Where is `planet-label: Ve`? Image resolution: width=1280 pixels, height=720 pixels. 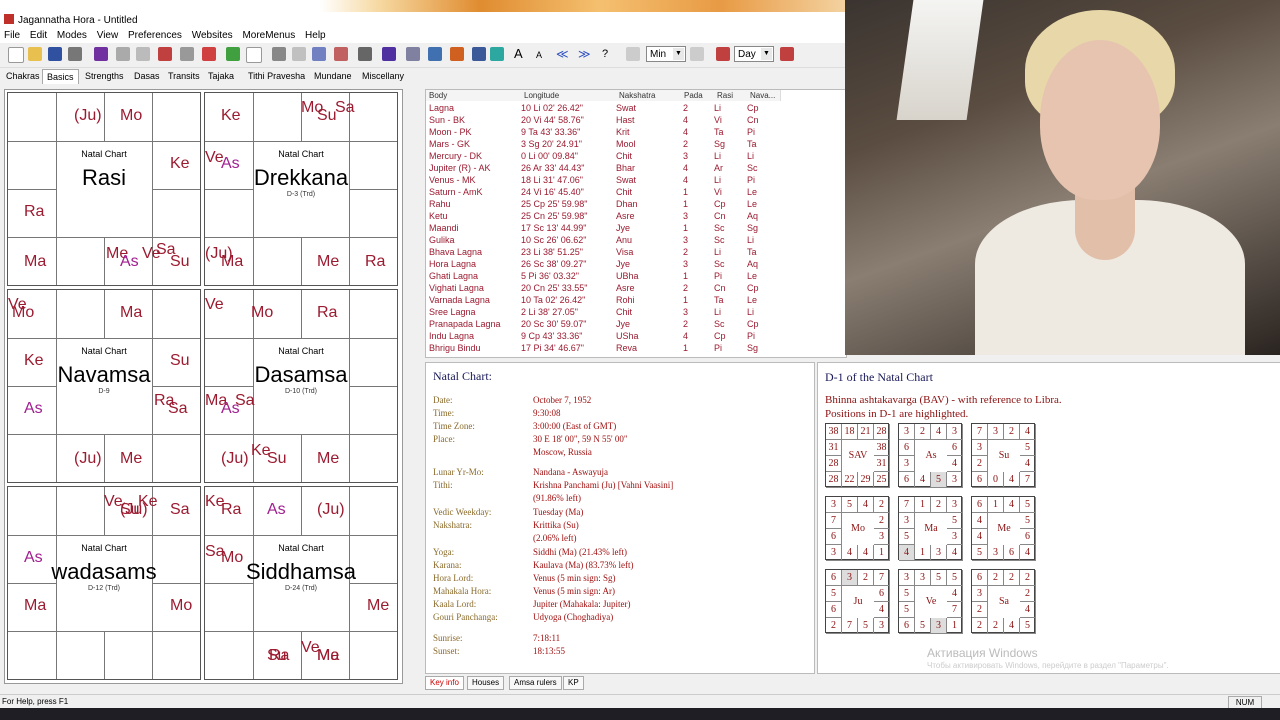 planet-label: Ve is located at coordinates (214, 305).